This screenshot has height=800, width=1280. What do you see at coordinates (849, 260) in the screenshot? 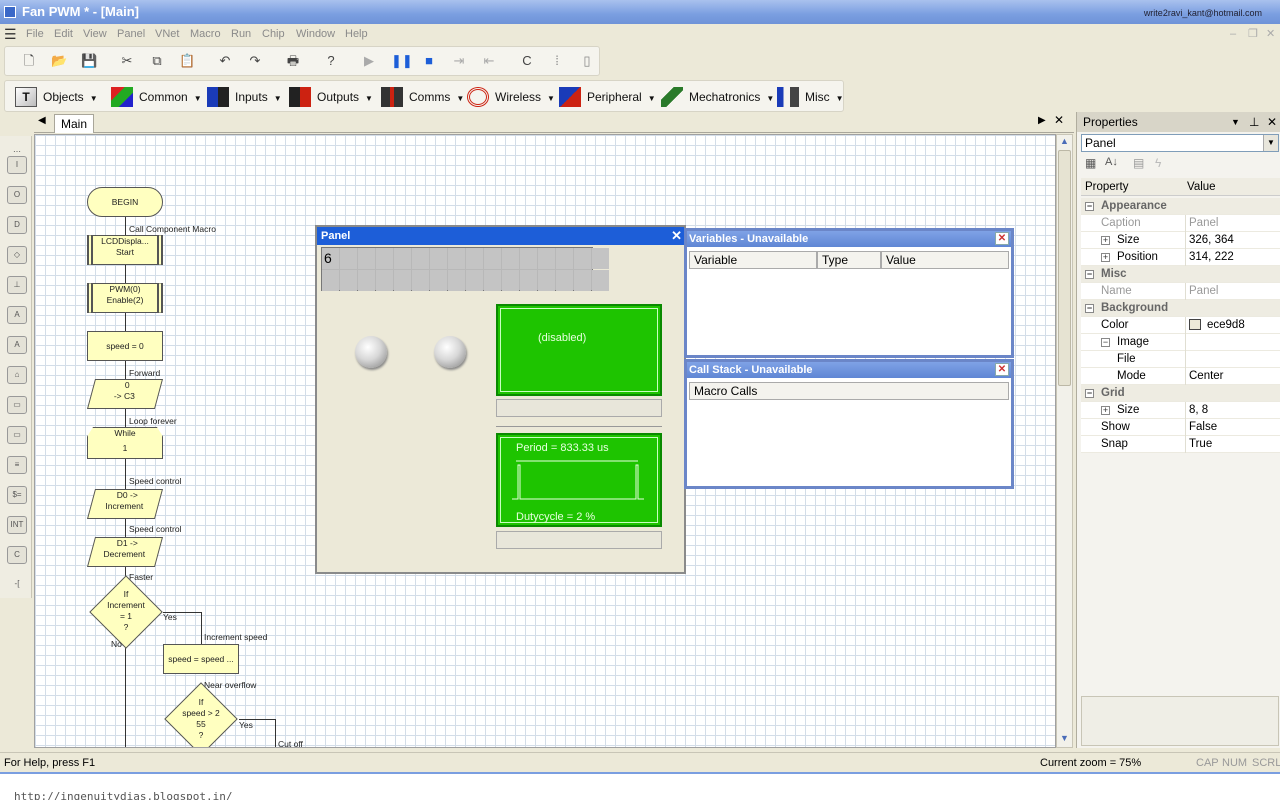
I see `col-type: Type` at bounding box center [849, 260].